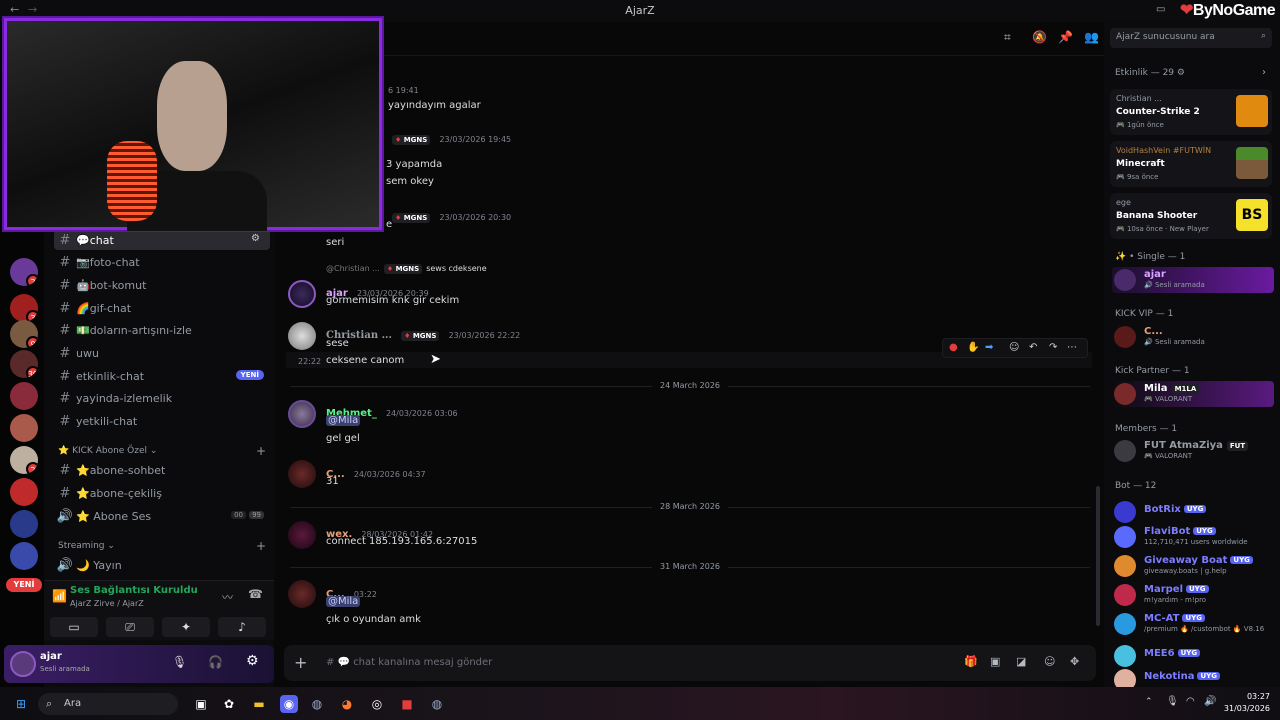  Describe the element at coordinates (215, 662) in the screenshot. I see `headphones-icon: 🎧` at that location.